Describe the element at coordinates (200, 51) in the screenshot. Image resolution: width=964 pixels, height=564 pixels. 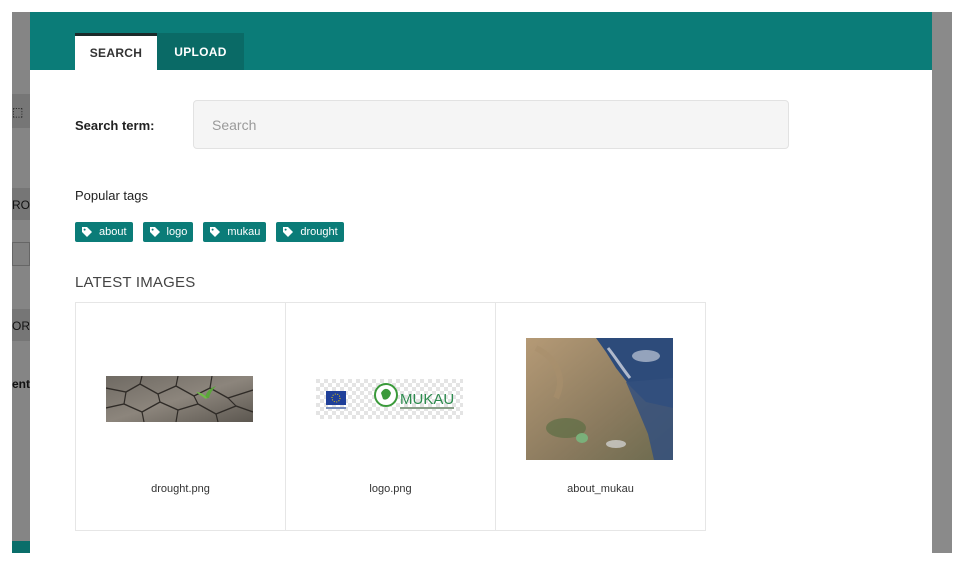
I see `tab-upload: UPLOAD` at that location.